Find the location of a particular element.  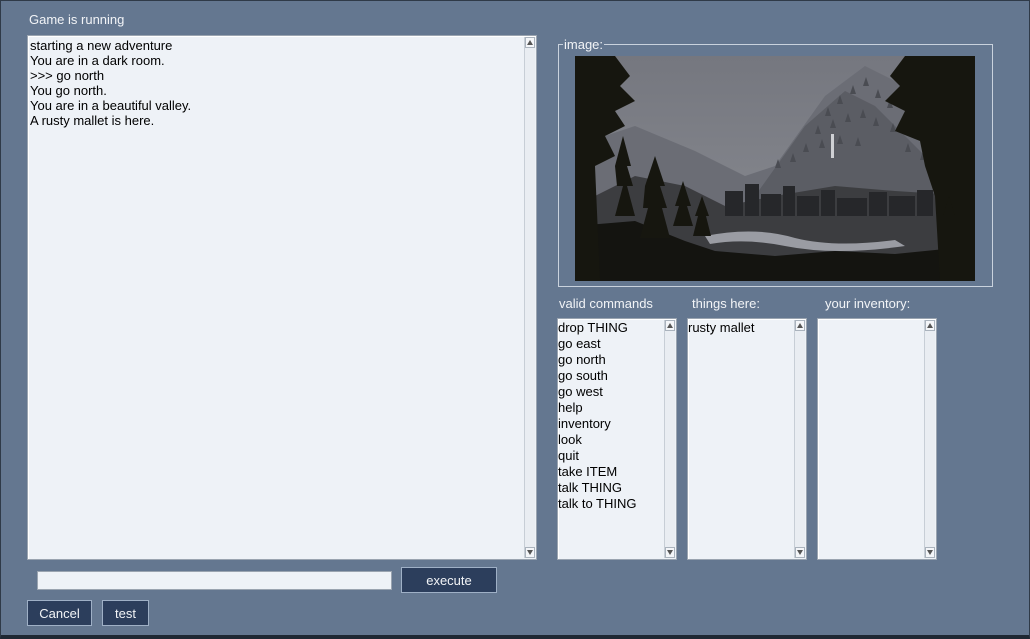

command-item: talk to THING is located at coordinates (610, 504).